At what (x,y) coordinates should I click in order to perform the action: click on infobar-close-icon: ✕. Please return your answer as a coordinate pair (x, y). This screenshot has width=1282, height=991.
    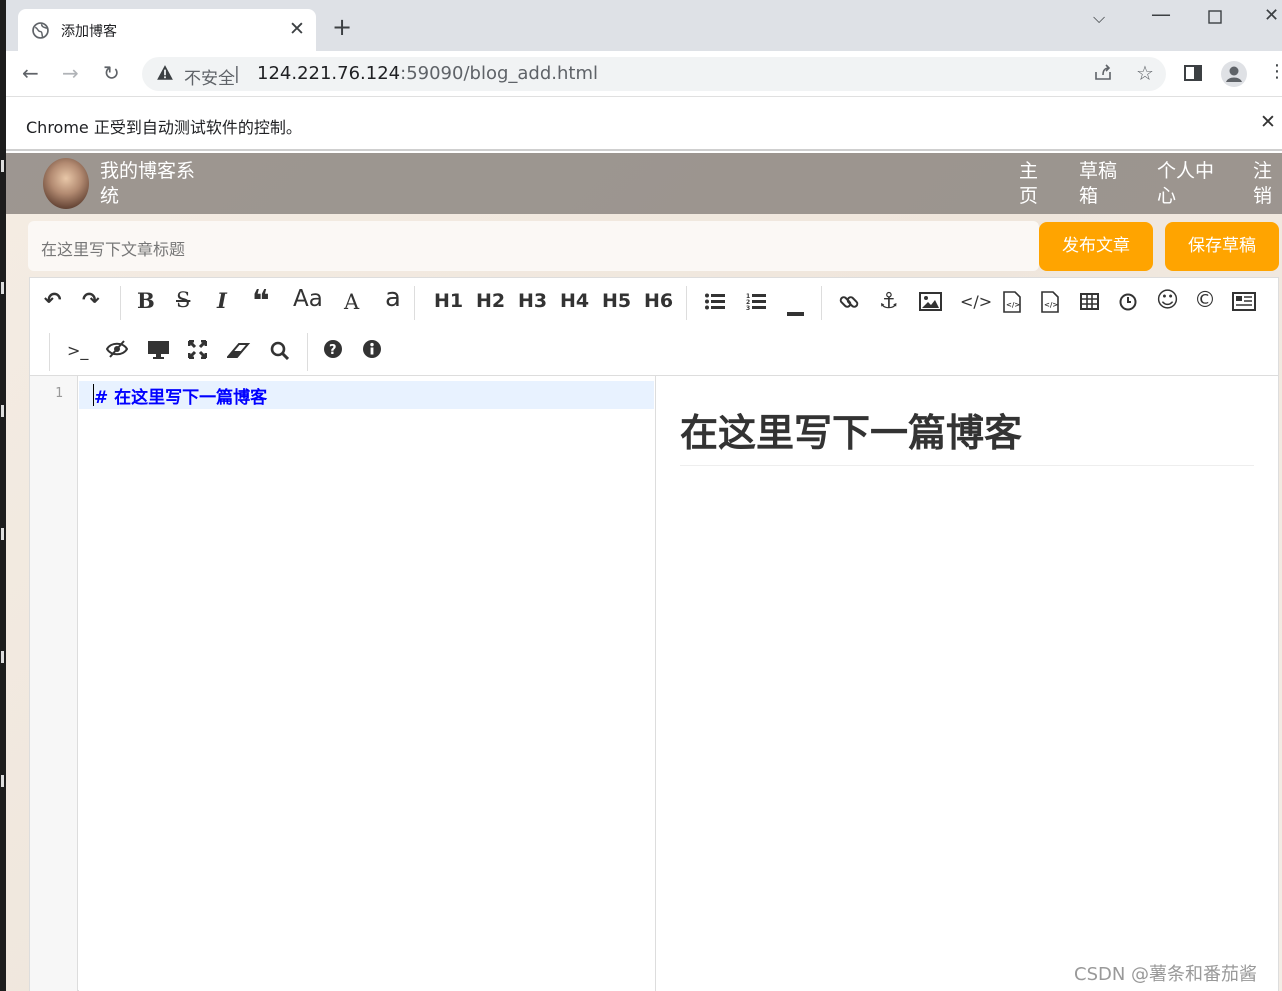
    Looking at the image, I should click on (1268, 122).